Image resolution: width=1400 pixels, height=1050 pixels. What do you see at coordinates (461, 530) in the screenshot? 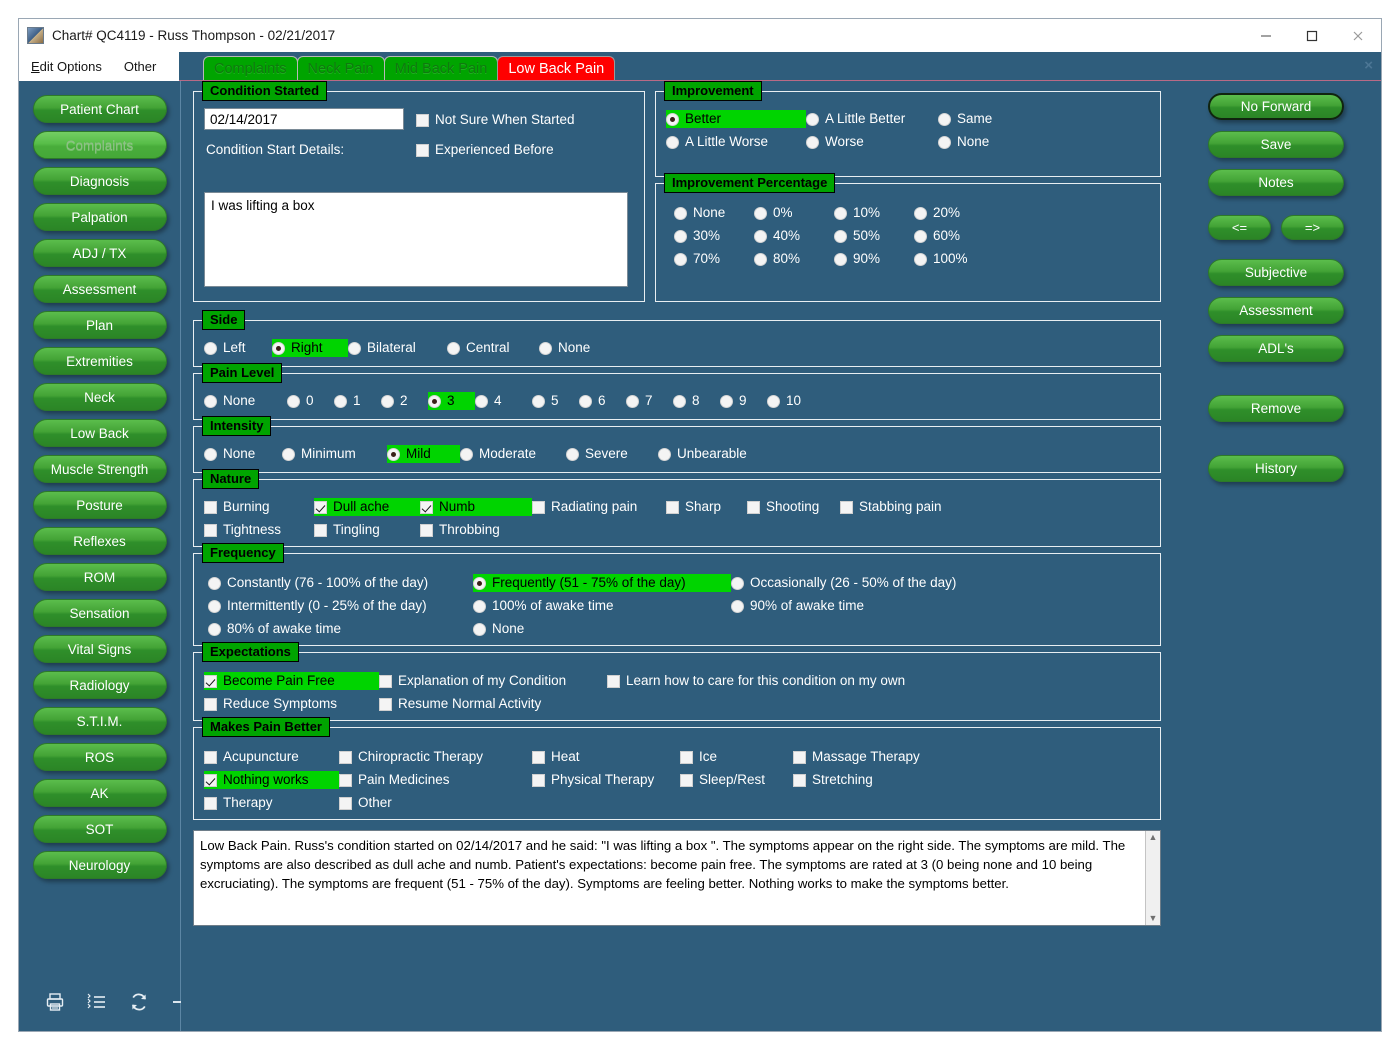
I see `check-nature-throbbing: Throbbing` at bounding box center [461, 530].